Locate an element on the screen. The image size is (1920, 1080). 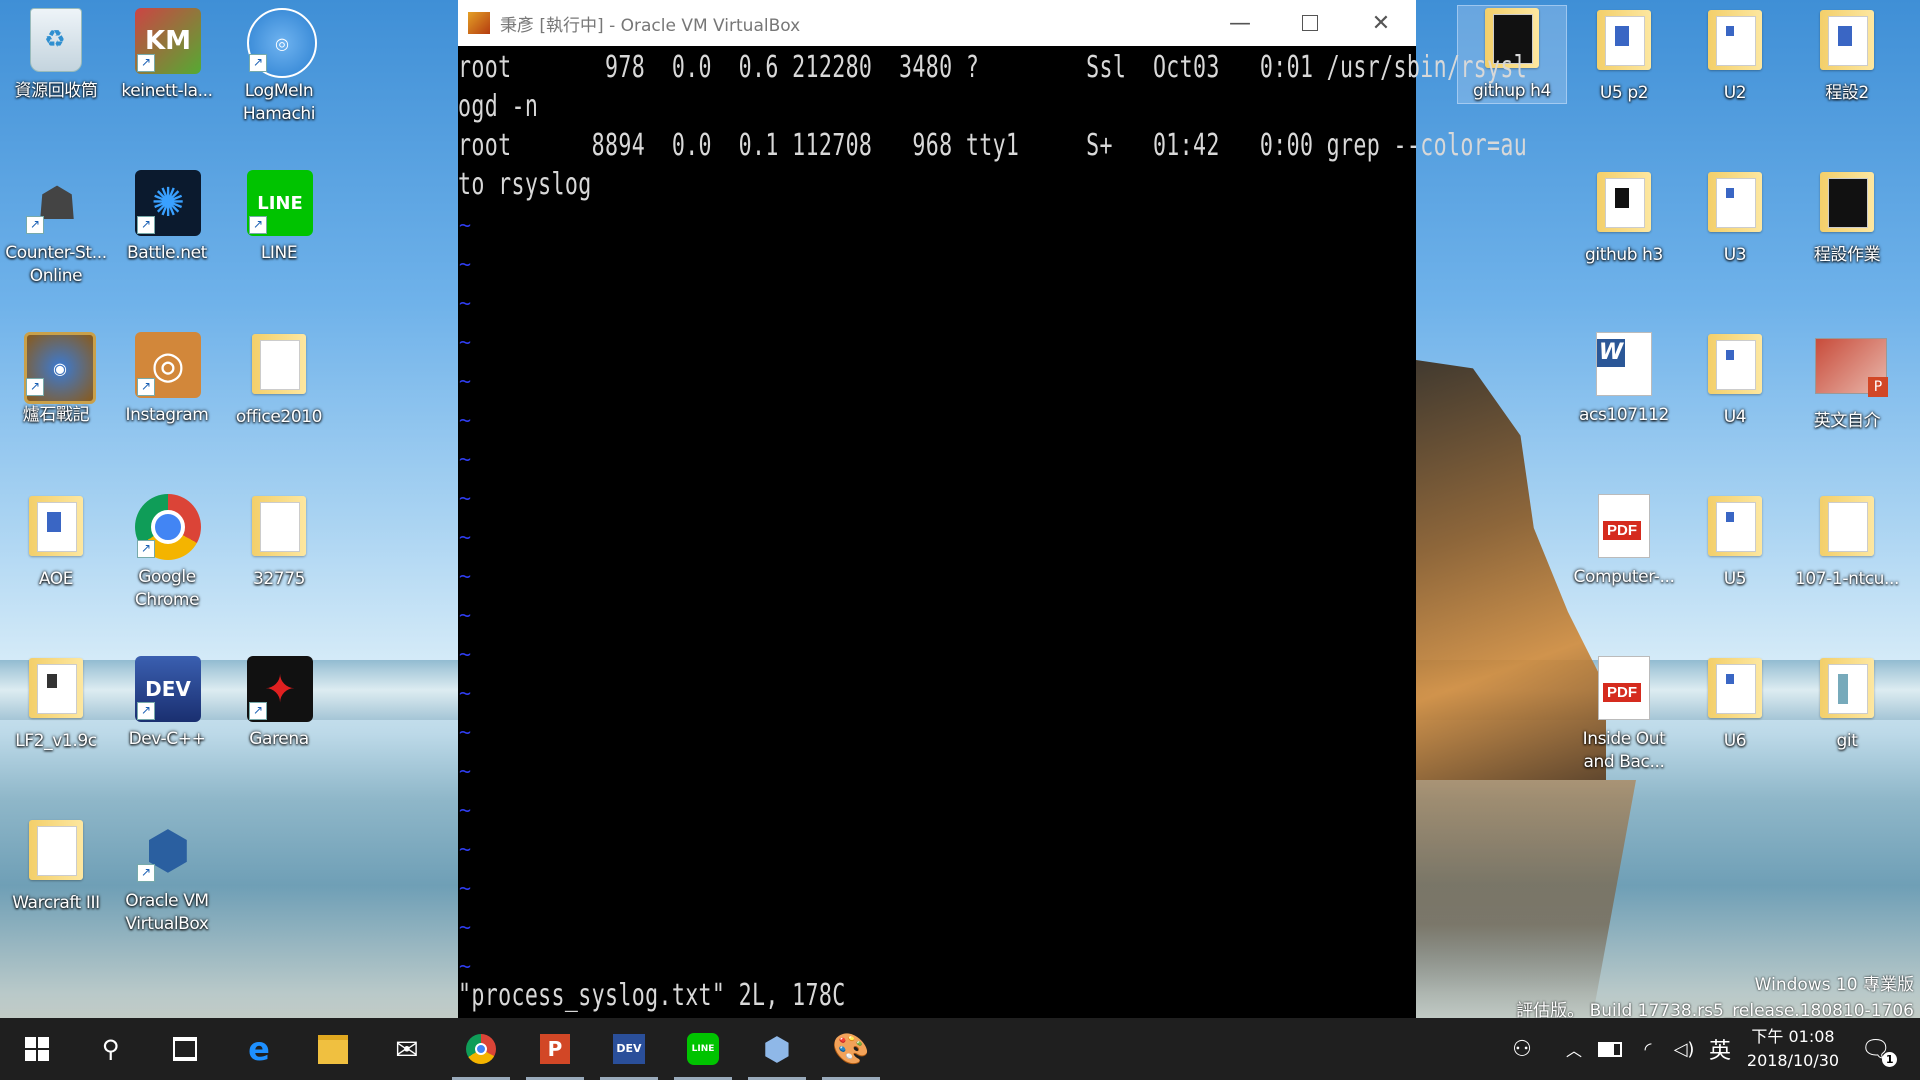
taskbar-line: LINE is located at coordinates (703, 1049).